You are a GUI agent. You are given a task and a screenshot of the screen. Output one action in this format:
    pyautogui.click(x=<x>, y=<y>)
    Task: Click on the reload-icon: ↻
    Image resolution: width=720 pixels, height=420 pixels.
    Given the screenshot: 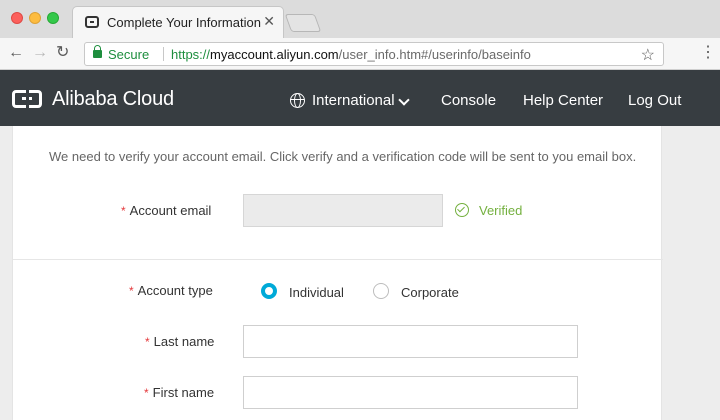 What is the action you would take?
    pyautogui.click(x=62, y=53)
    